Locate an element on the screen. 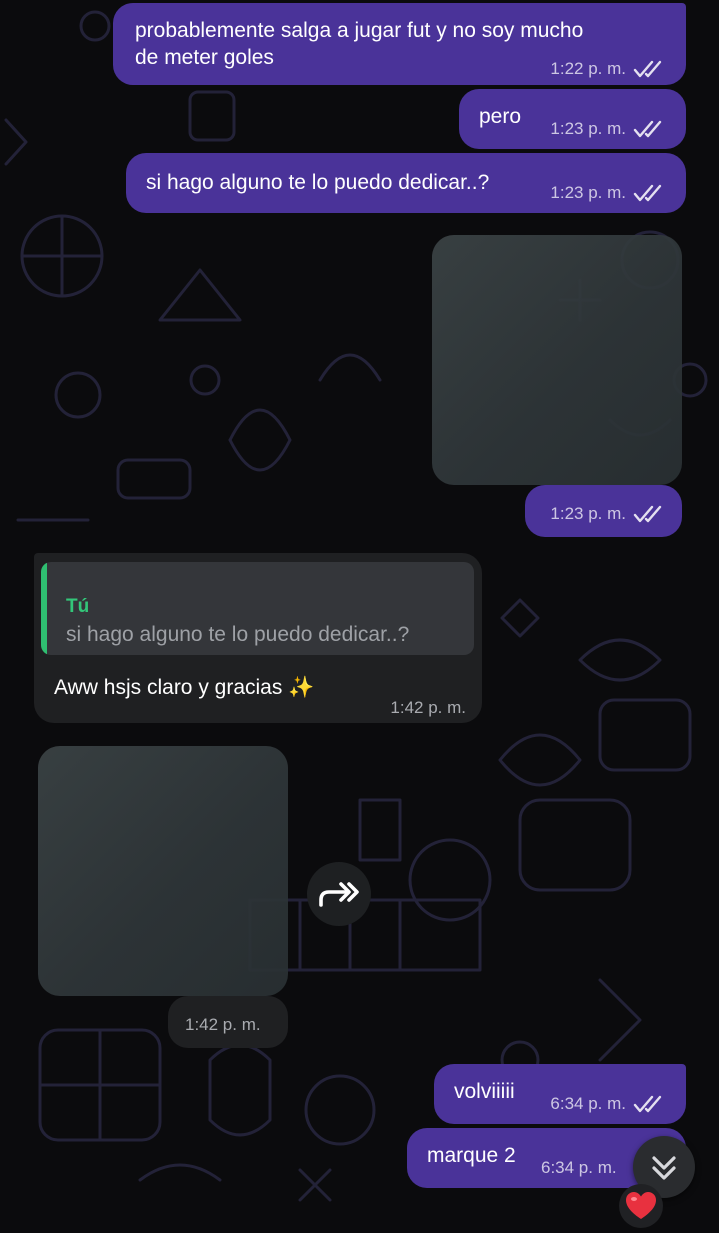 This screenshot has width=719, height=1233. heart-icon is located at coordinates (641, 1205).